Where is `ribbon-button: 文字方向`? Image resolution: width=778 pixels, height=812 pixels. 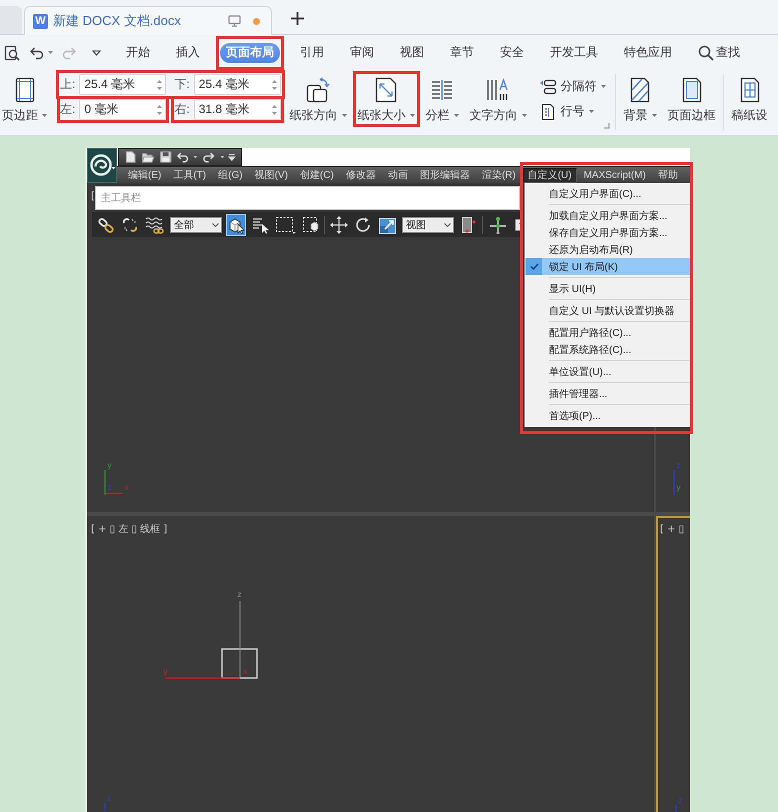
ribbon-button: 文字方向 is located at coordinates (498, 99).